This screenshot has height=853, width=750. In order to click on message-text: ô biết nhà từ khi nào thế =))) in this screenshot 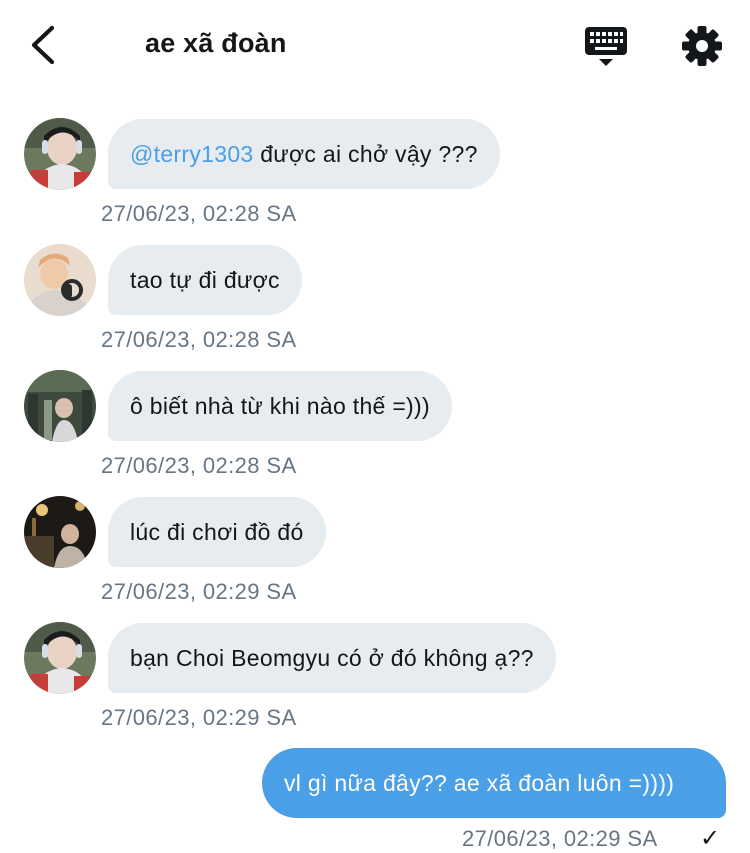, I will do `click(280, 405)`.